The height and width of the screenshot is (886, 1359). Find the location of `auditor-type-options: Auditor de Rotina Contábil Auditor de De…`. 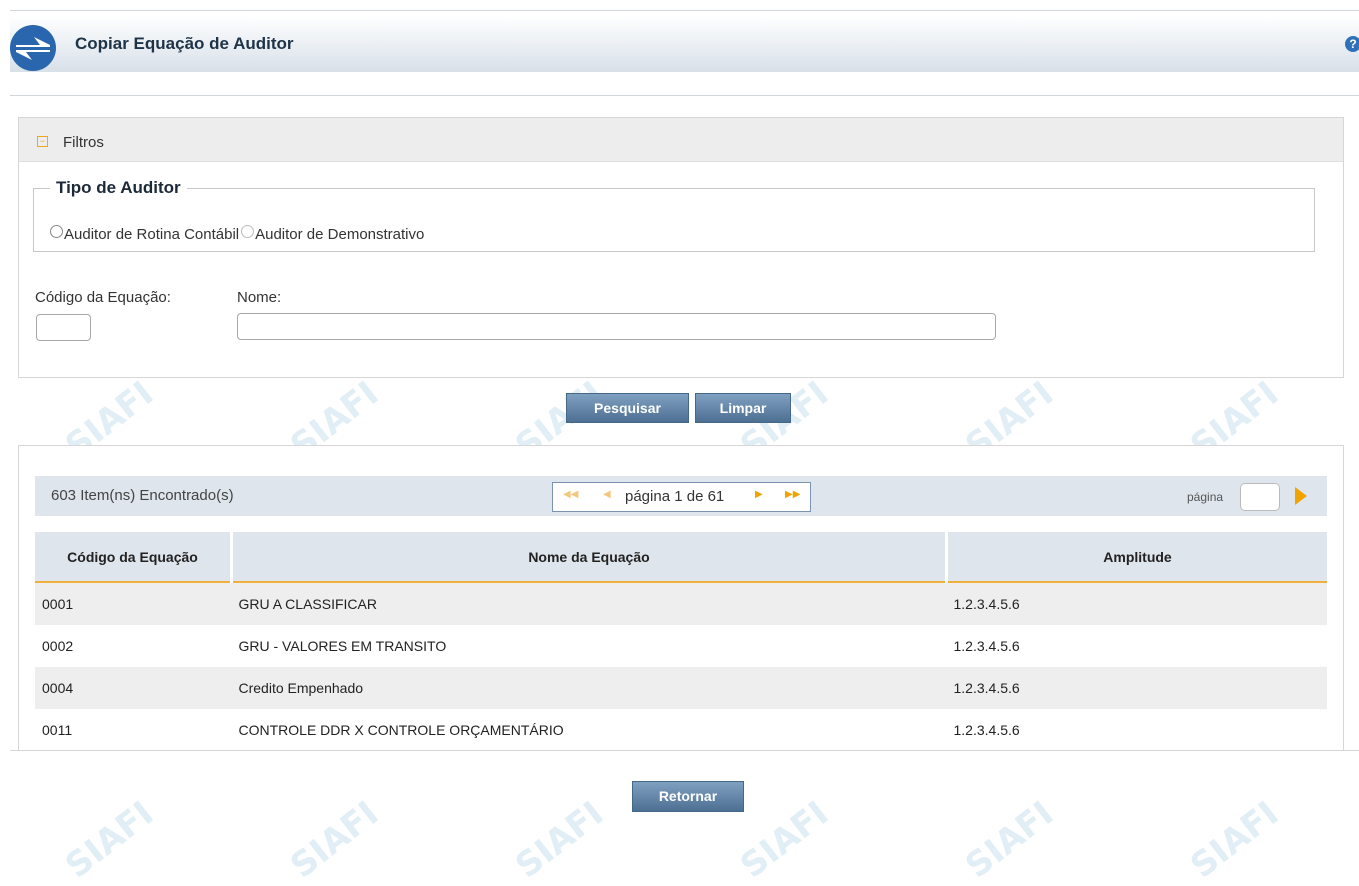

auditor-type-options: Auditor de Rotina Contábil Auditor de De… is located at coordinates (237, 234).